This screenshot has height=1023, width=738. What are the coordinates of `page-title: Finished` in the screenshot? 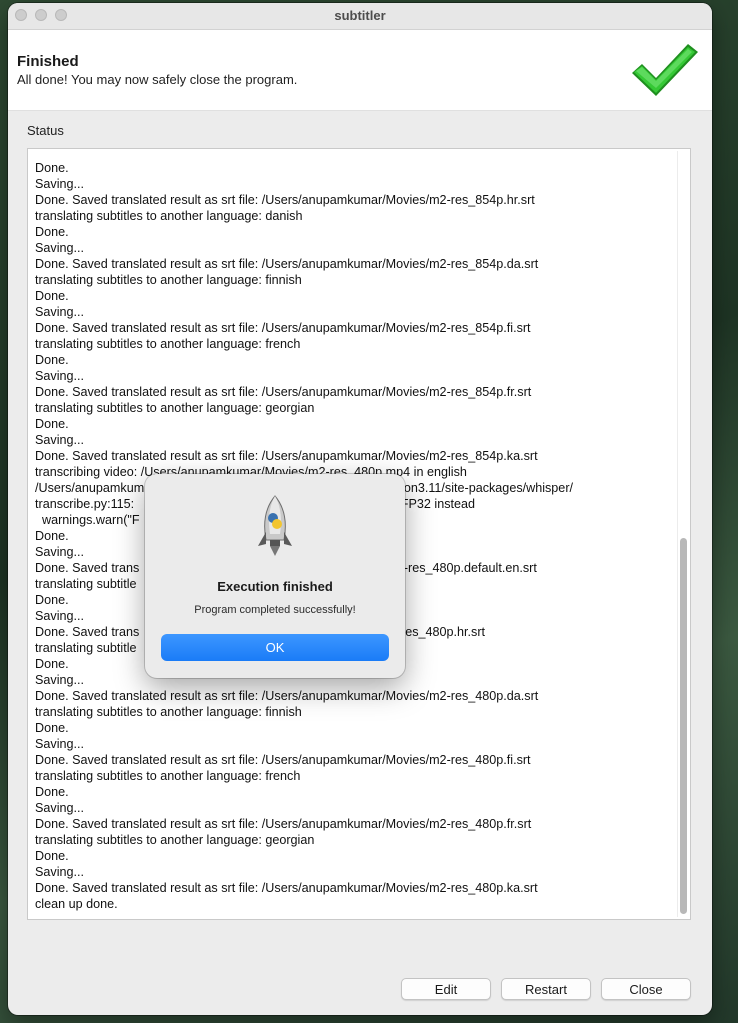 It's located at (48, 61).